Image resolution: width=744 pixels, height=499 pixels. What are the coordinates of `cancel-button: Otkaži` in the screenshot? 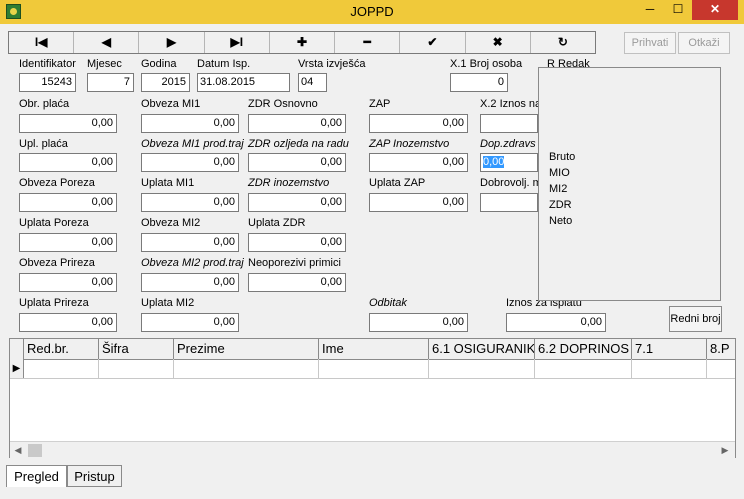 It's located at (704, 43).